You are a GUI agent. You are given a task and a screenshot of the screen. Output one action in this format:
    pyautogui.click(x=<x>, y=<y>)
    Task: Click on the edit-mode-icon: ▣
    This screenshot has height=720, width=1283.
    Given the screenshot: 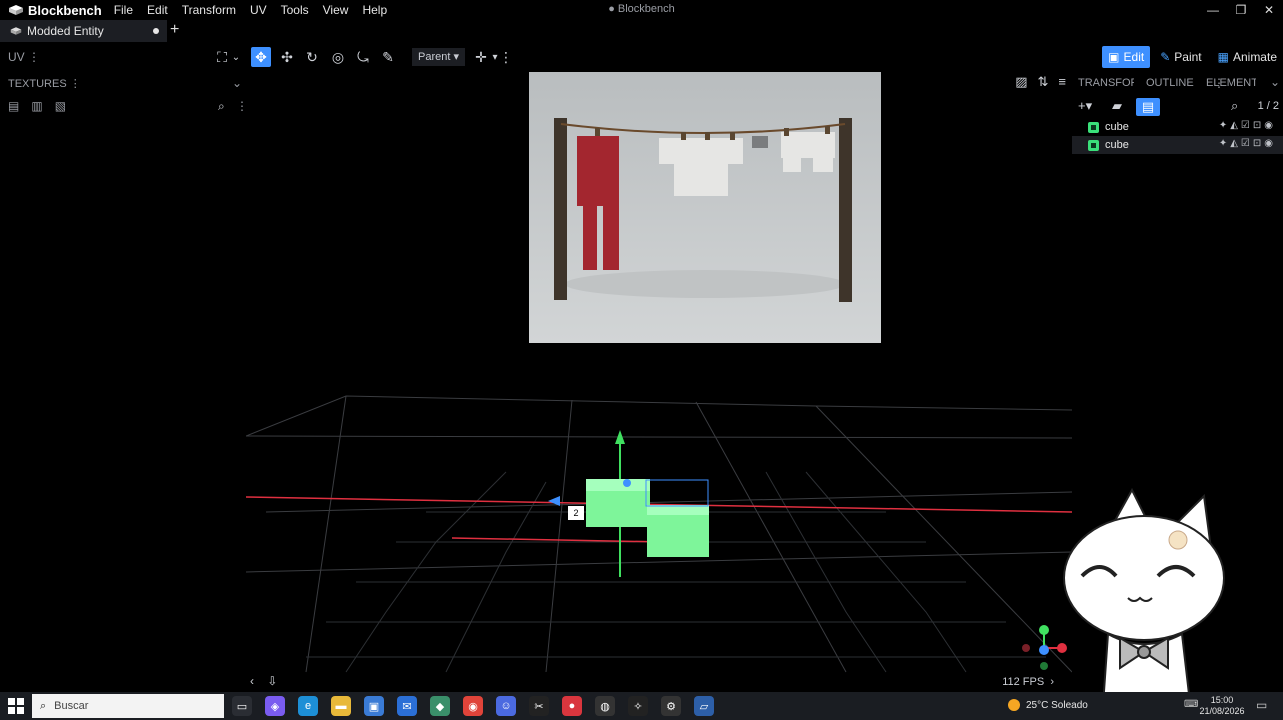 What is the action you would take?
    pyautogui.click(x=1114, y=57)
    